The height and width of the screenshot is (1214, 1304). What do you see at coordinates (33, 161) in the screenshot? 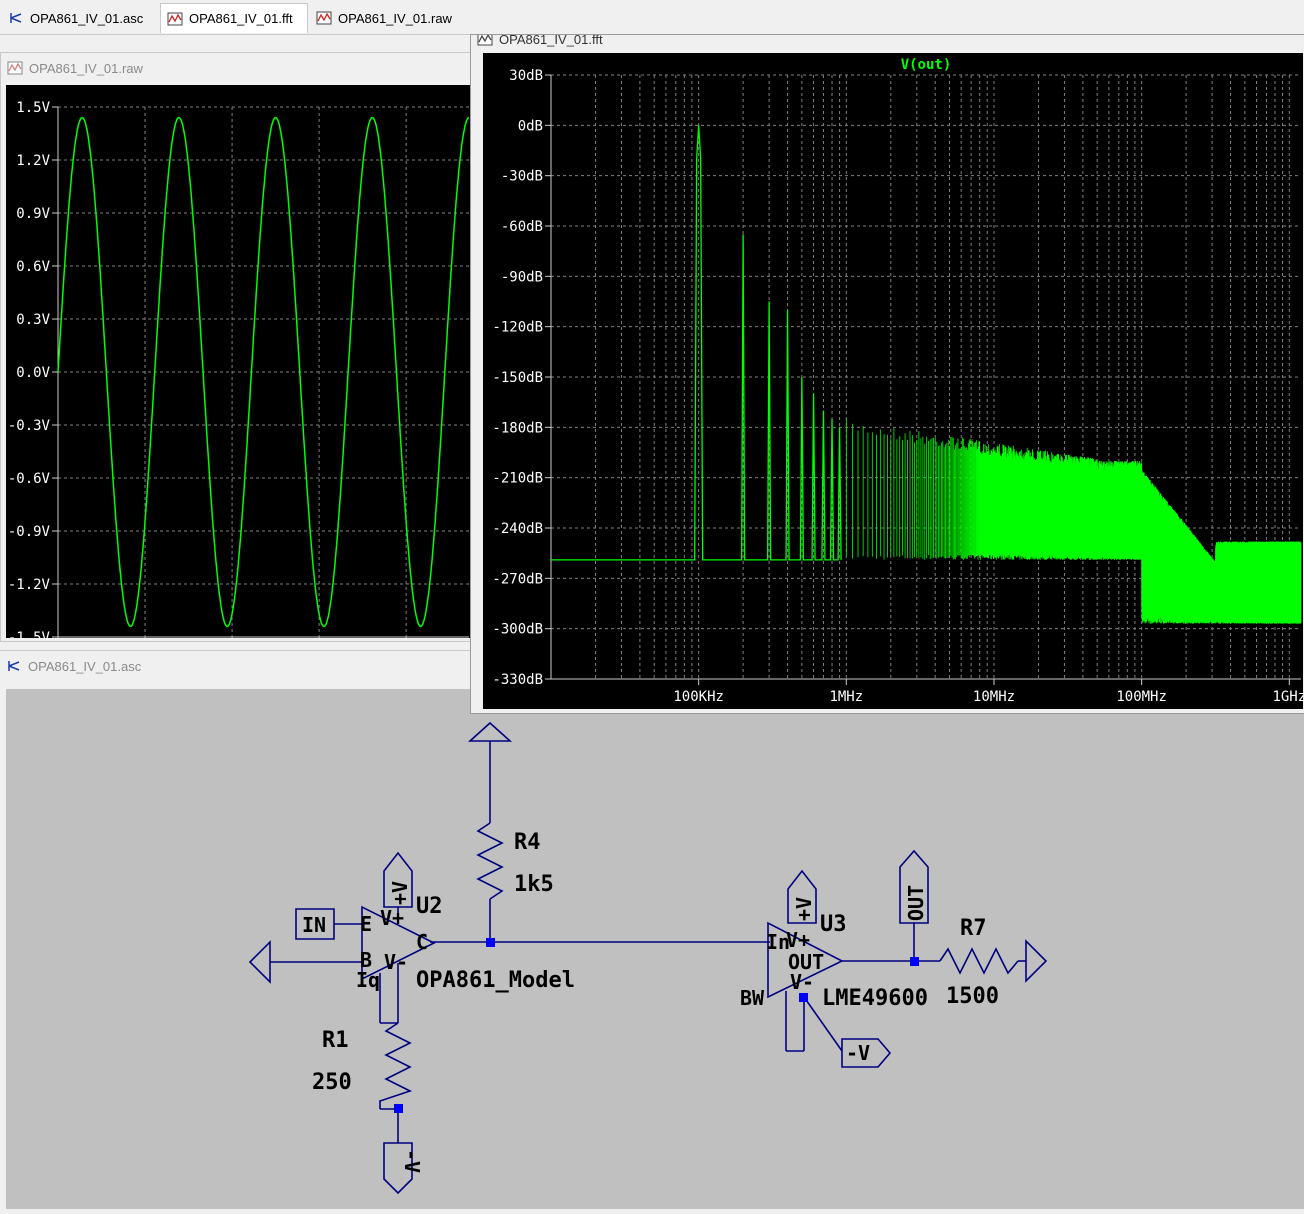
I see `y-tick-label: 1.2V` at bounding box center [33, 161].